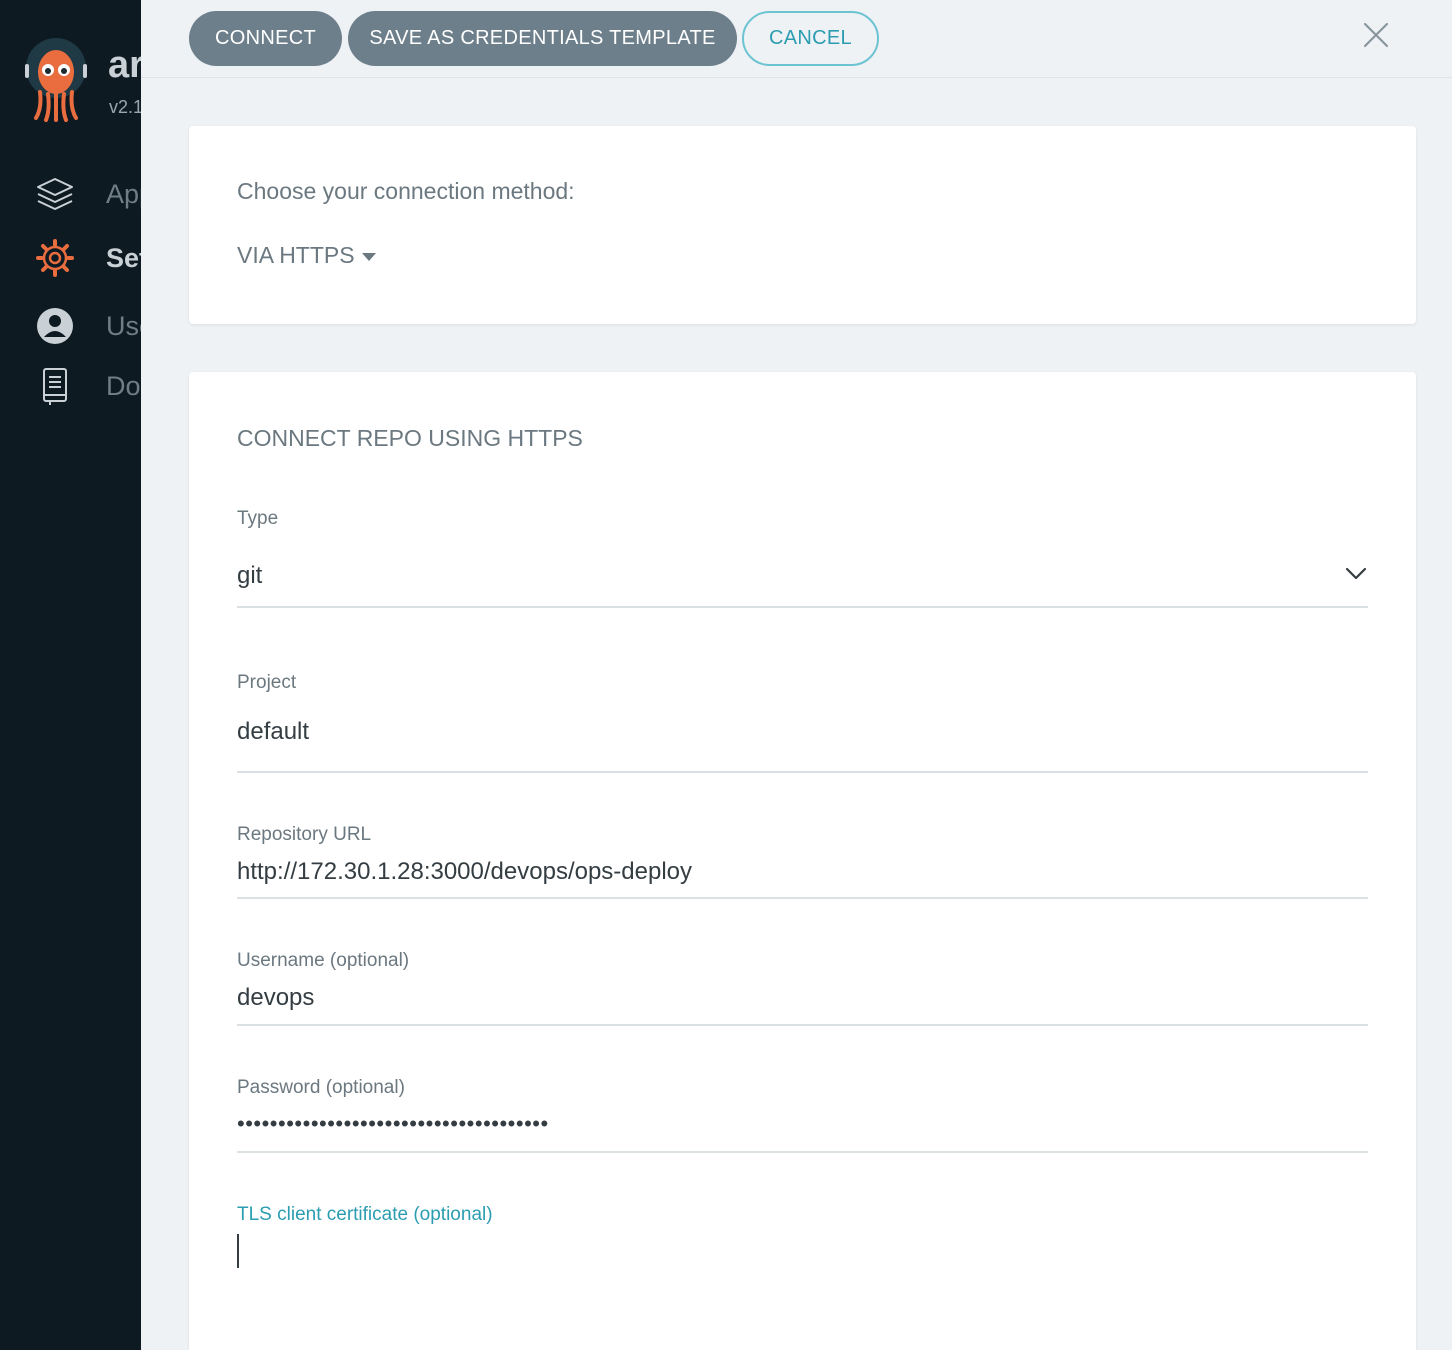 The image size is (1452, 1350). What do you see at coordinates (1376, 35) in the screenshot?
I see `close-icon` at bounding box center [1376, 35].